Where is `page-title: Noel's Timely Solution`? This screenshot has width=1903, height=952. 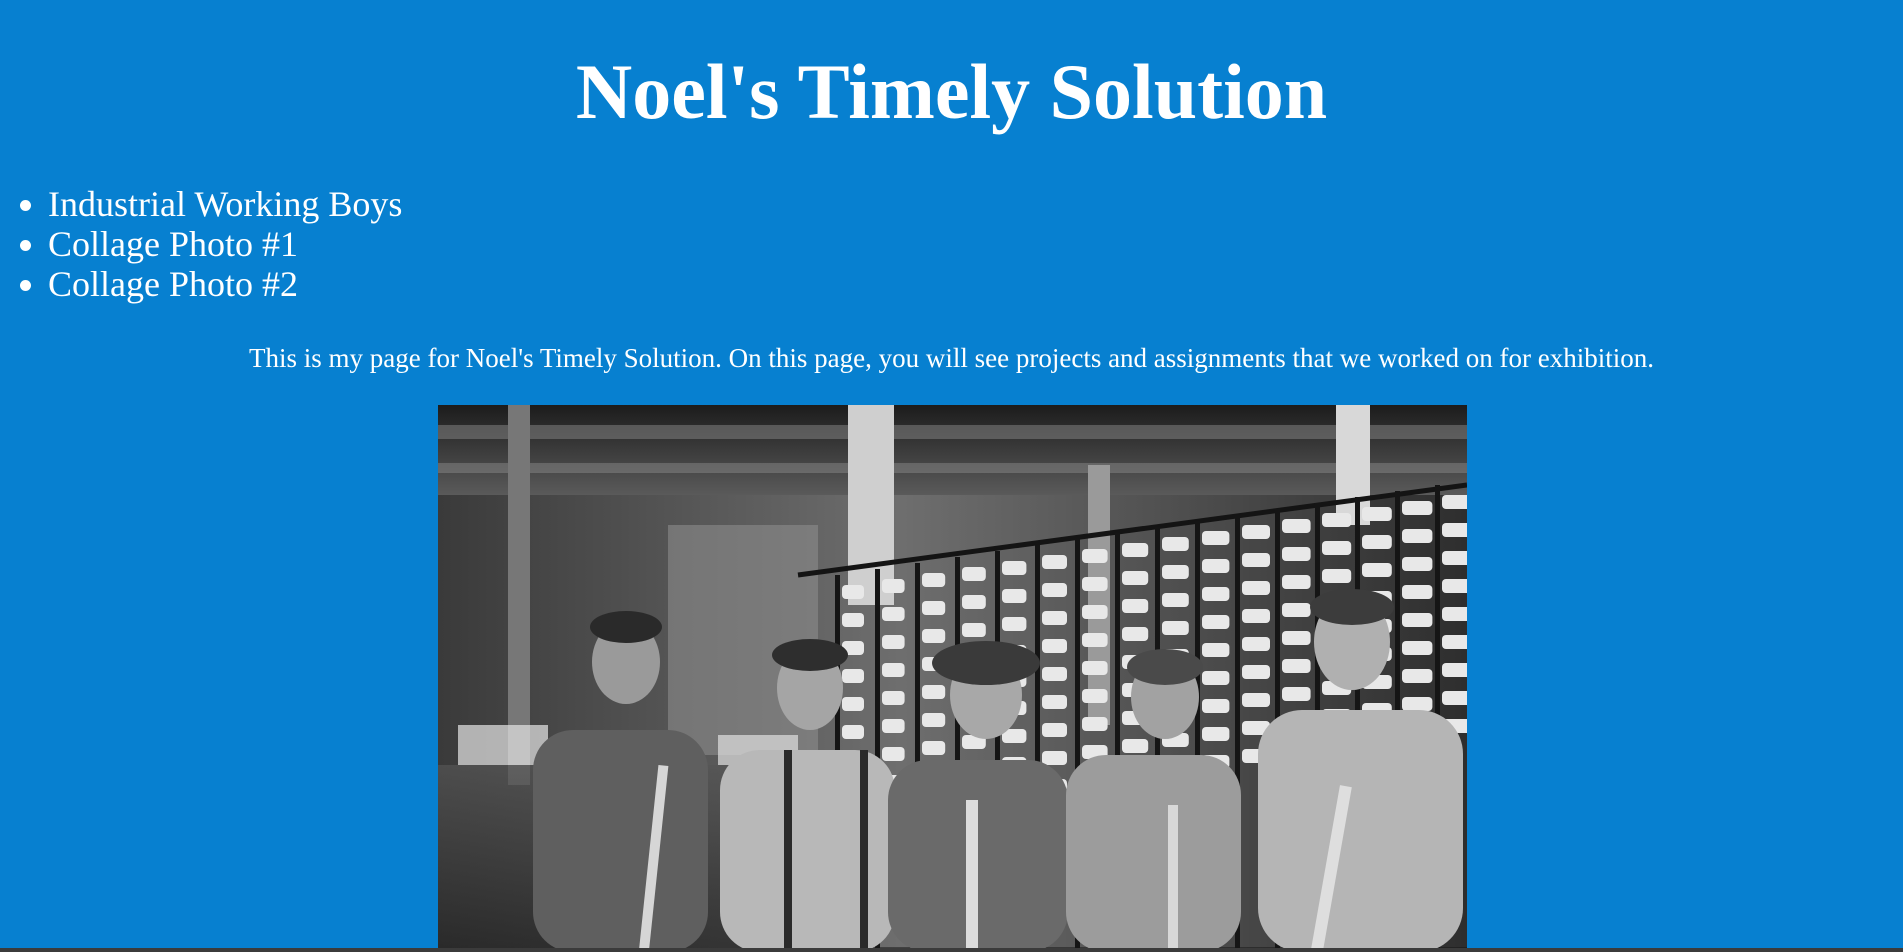 page-title: Noel's Timely Solution is located at coordinates (951, 91).